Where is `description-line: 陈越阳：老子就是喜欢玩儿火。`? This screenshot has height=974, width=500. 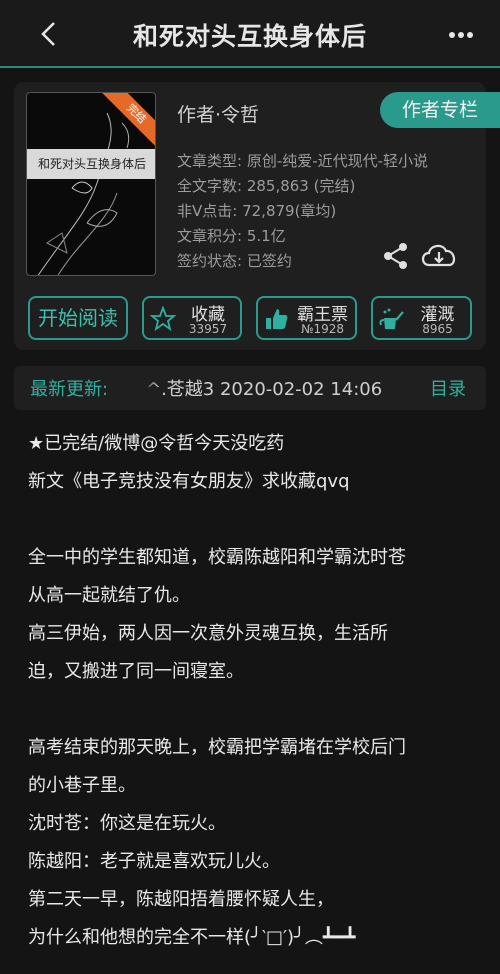
description-line: 陈越阳：老子就是喜欢玩儿火。 is located at coordinates (154, 861).